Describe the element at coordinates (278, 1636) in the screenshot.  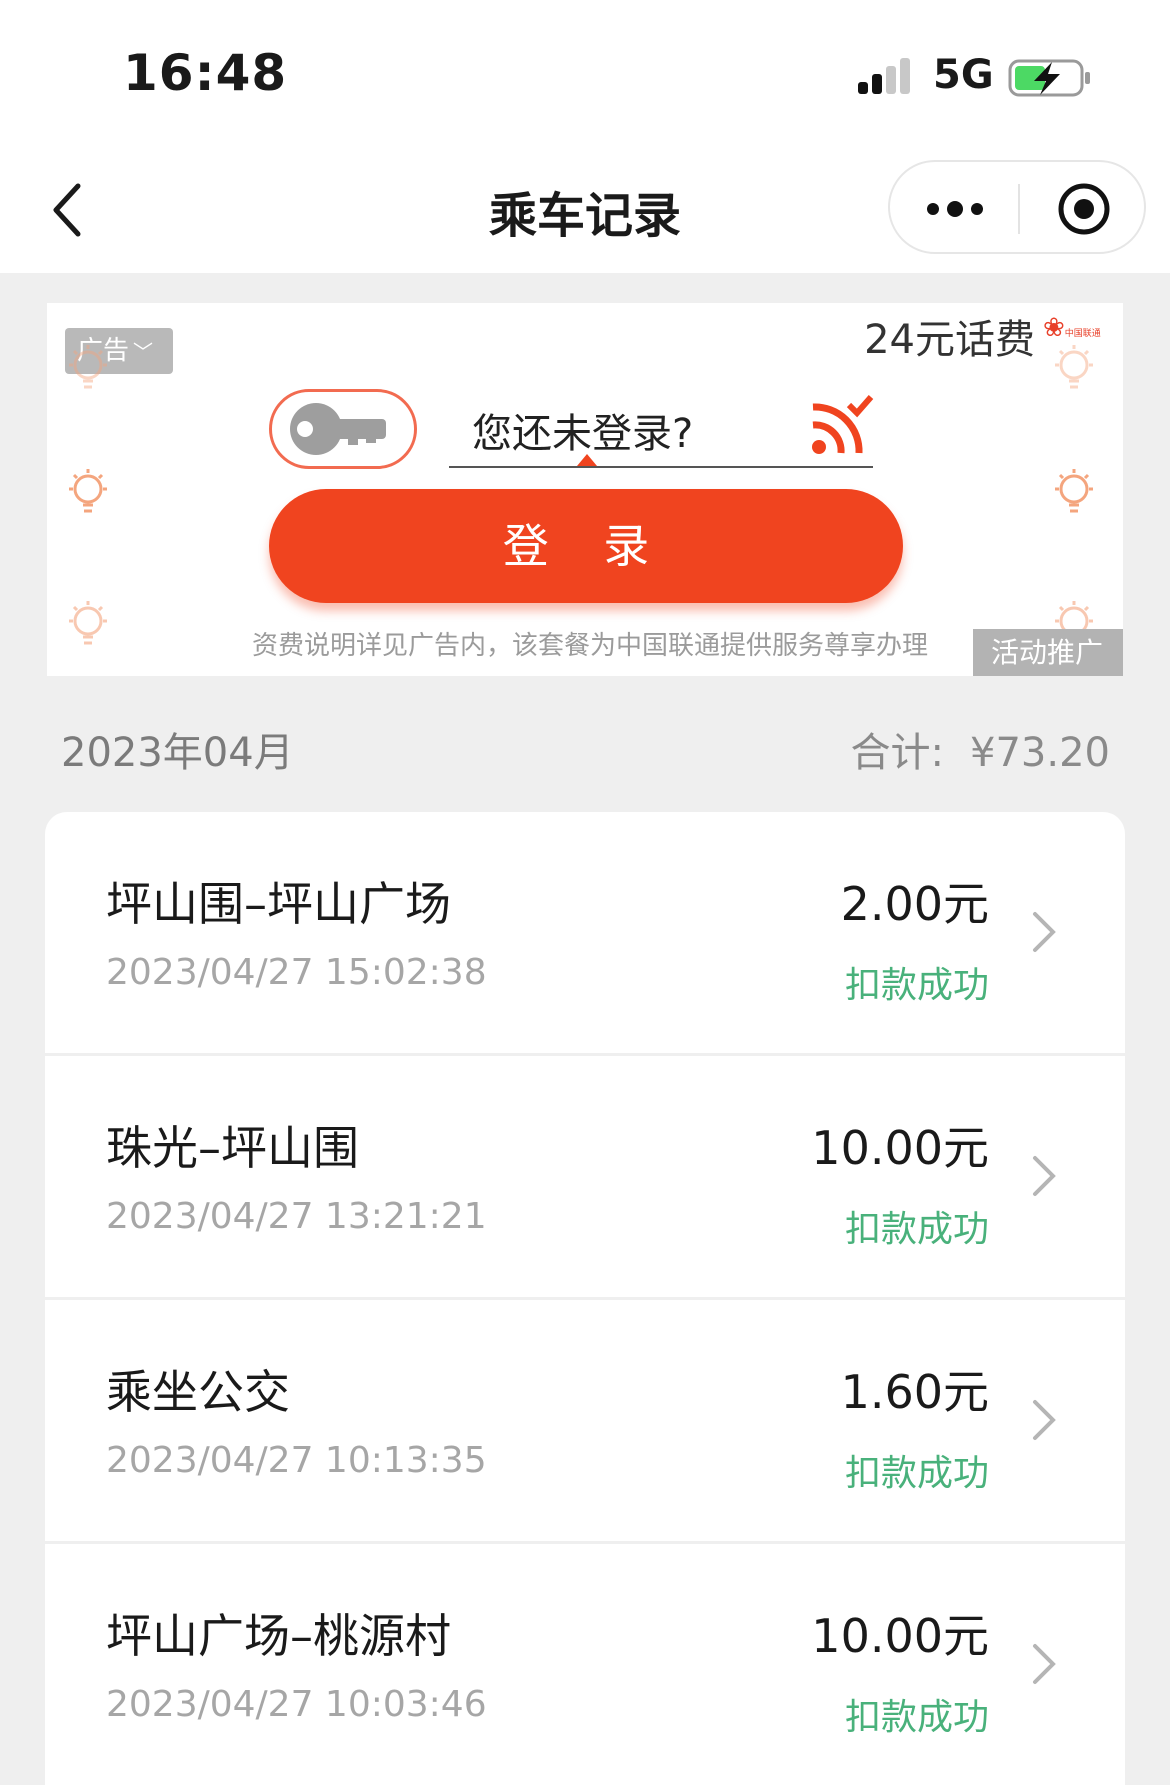
I see `ride-route: 坪山广场–桃源村` at that location.